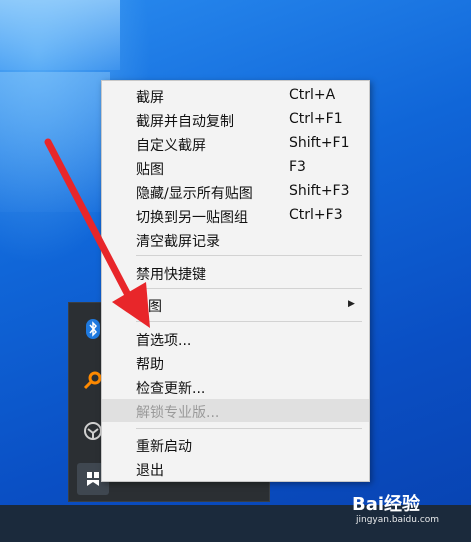  I want to click on menu-item-switch-group: 切换到另一贴图组 Ctrl+F3, so click(235, 215).